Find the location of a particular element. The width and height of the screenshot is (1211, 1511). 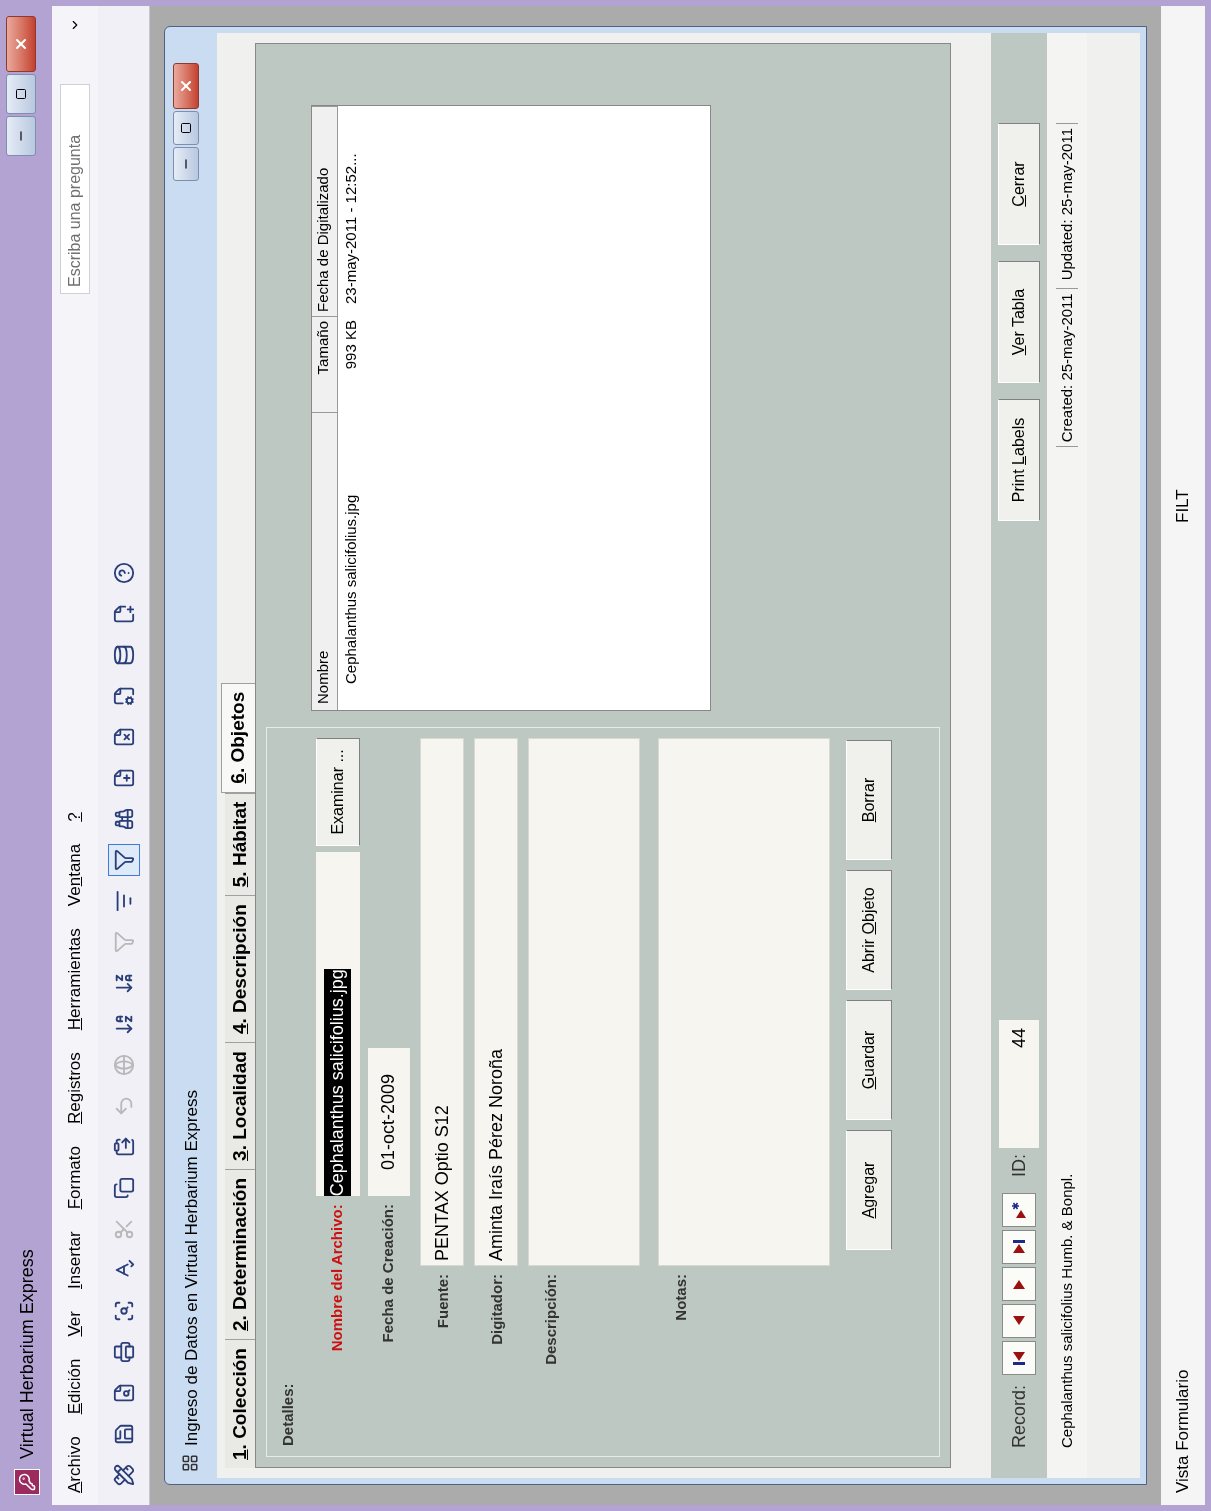

menu-item: Formato is located at coordinates (75, 1178).